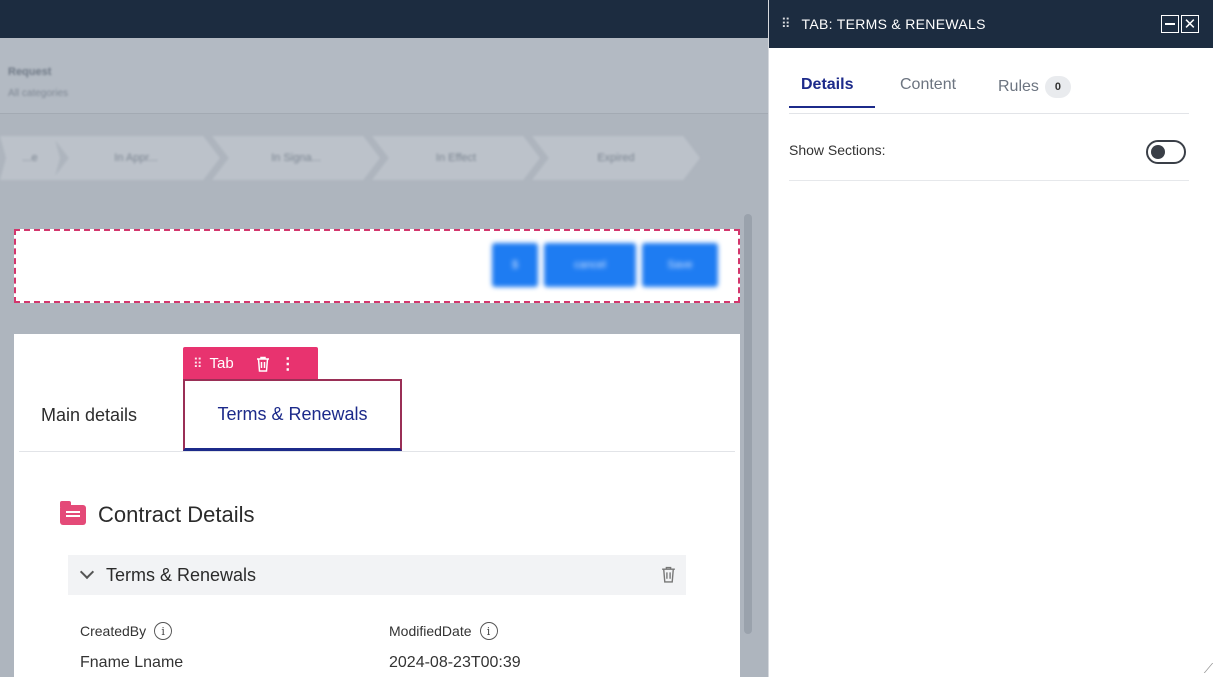 This screenshot has width=1213, height=677. I want to click on field-label-modifieddate: ModifiedDate i, so click(443, 631).